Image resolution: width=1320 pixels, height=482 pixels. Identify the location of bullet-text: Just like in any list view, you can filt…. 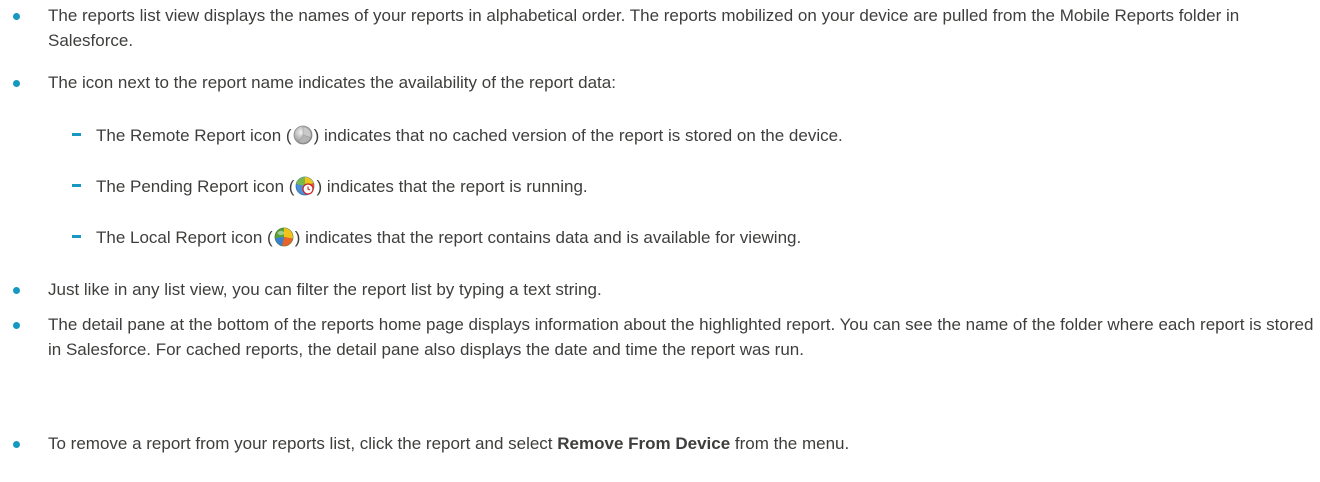
(325, 289).